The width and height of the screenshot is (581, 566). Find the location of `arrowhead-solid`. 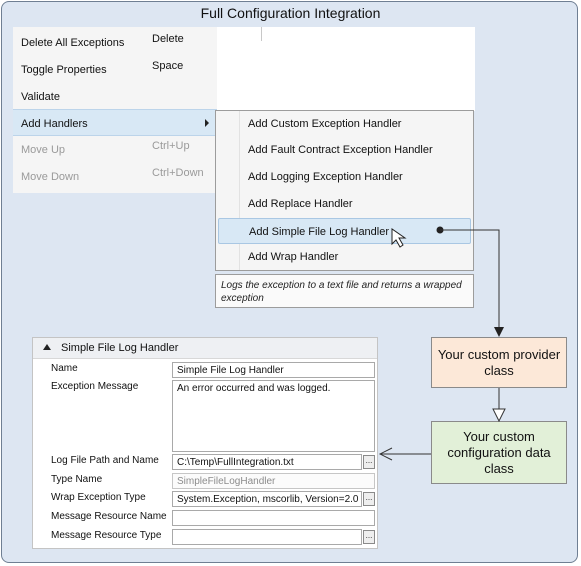

arrowhead-solid is located at coordinates (499, 332).